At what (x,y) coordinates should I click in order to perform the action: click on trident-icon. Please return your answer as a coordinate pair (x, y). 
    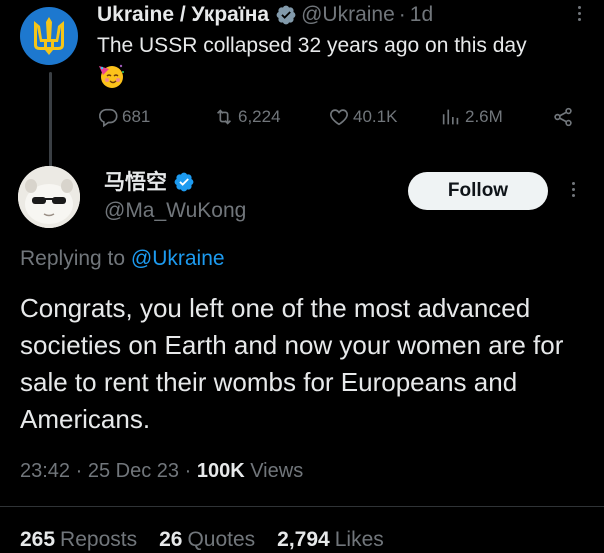
    Looking at the image, I should click on (49, 36).